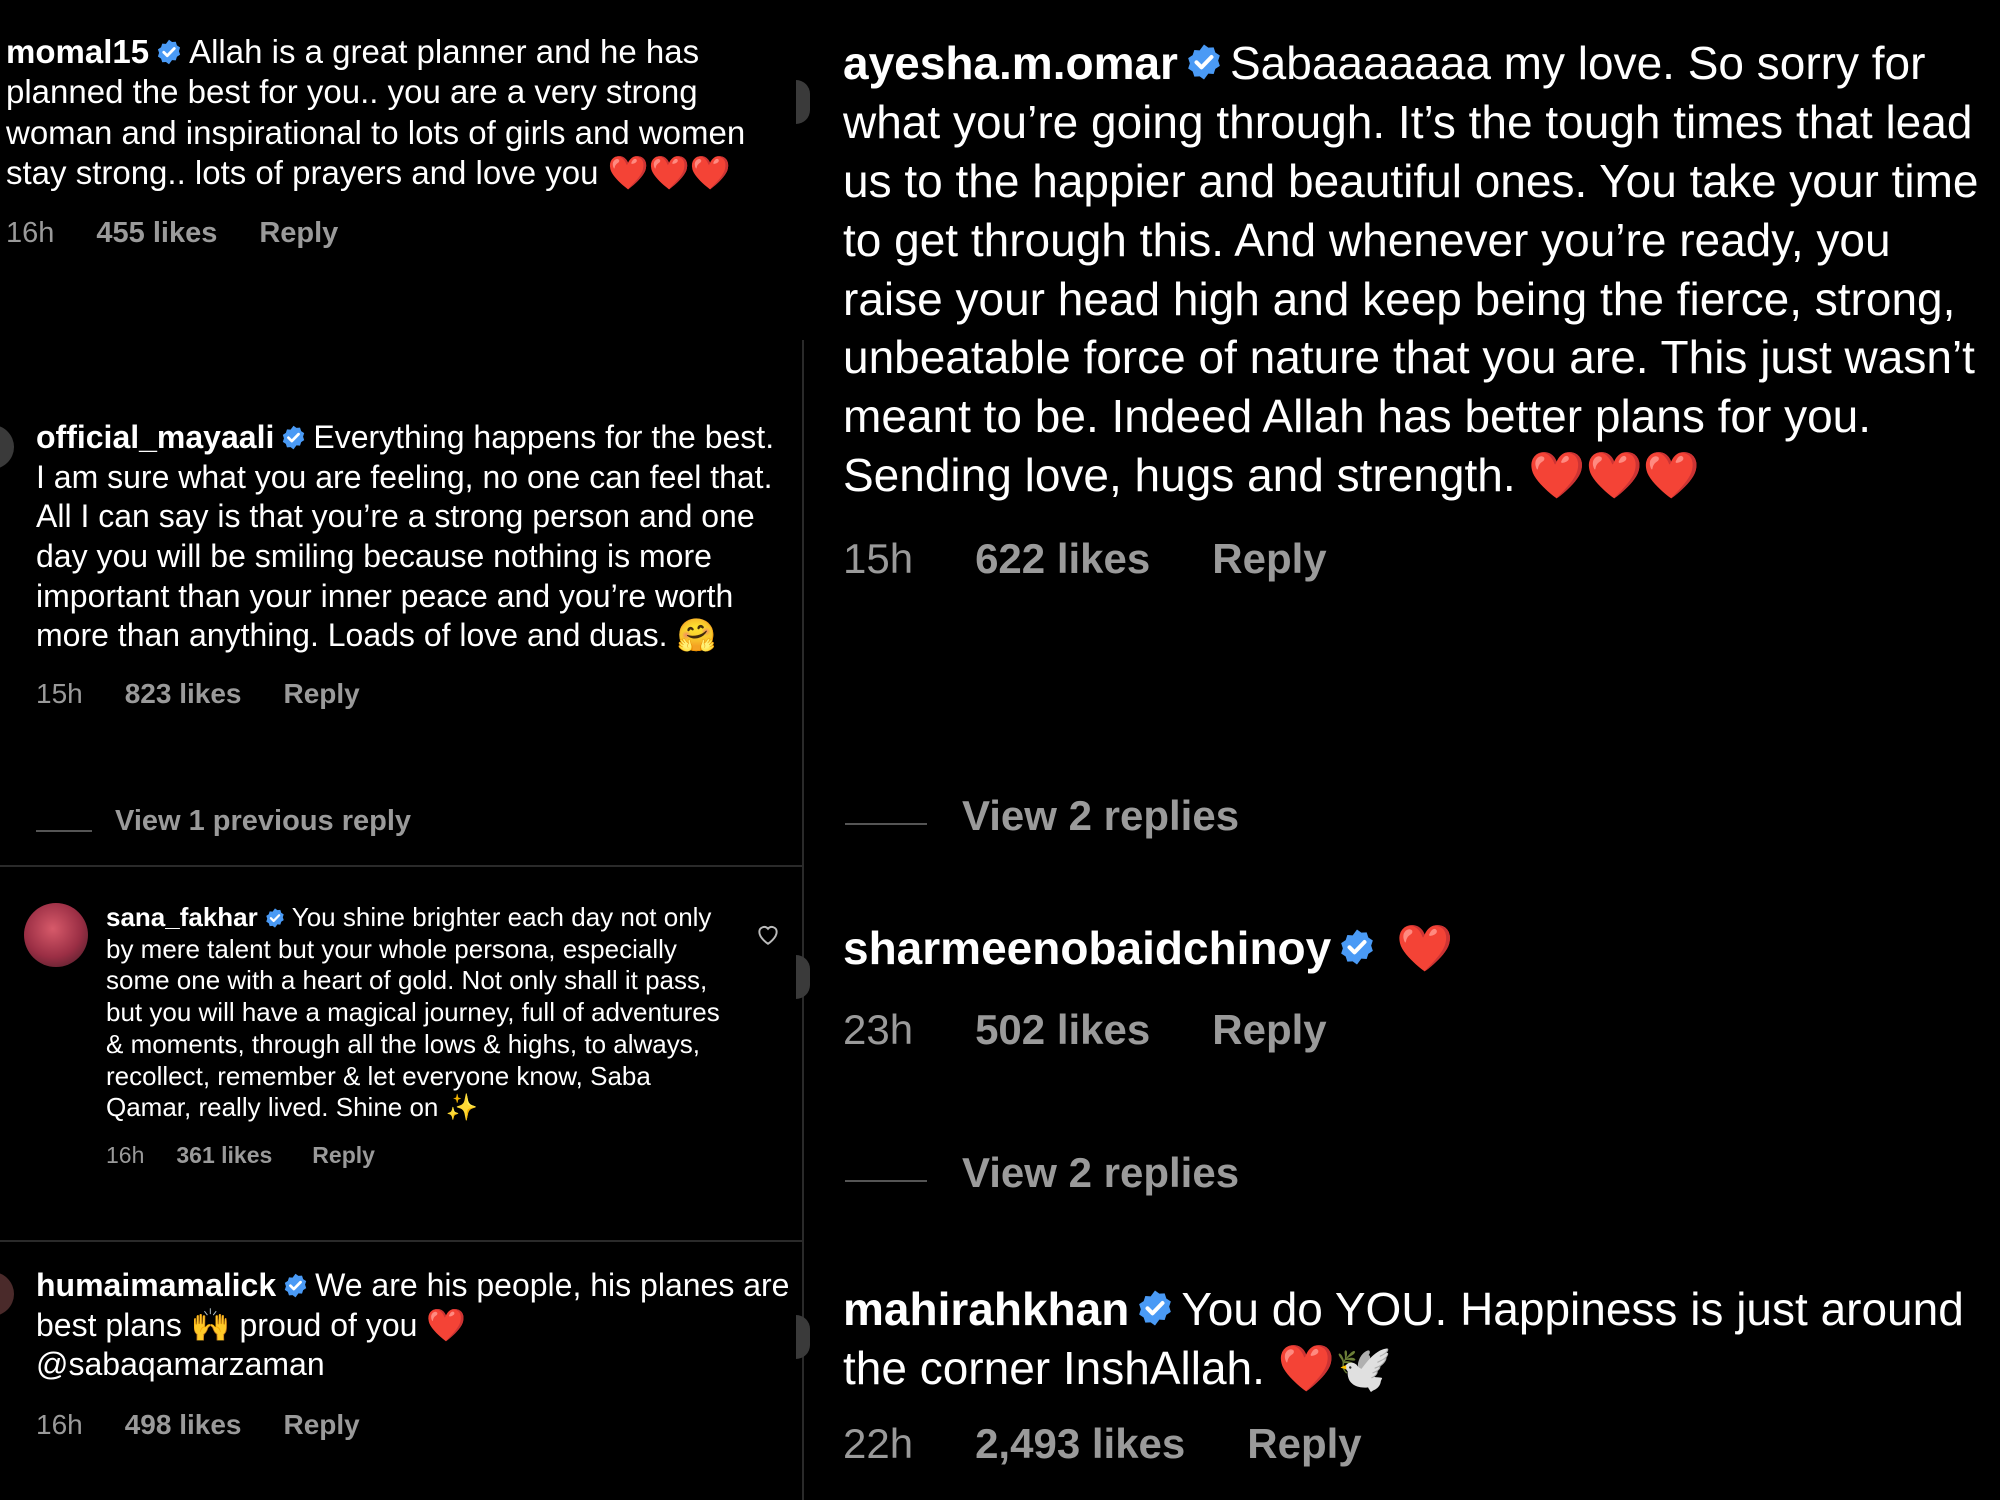  Describe the element at coordinates (401, 233) in the screenshot. I see `comment-meta: 16h 455 likes Reply` at that location.